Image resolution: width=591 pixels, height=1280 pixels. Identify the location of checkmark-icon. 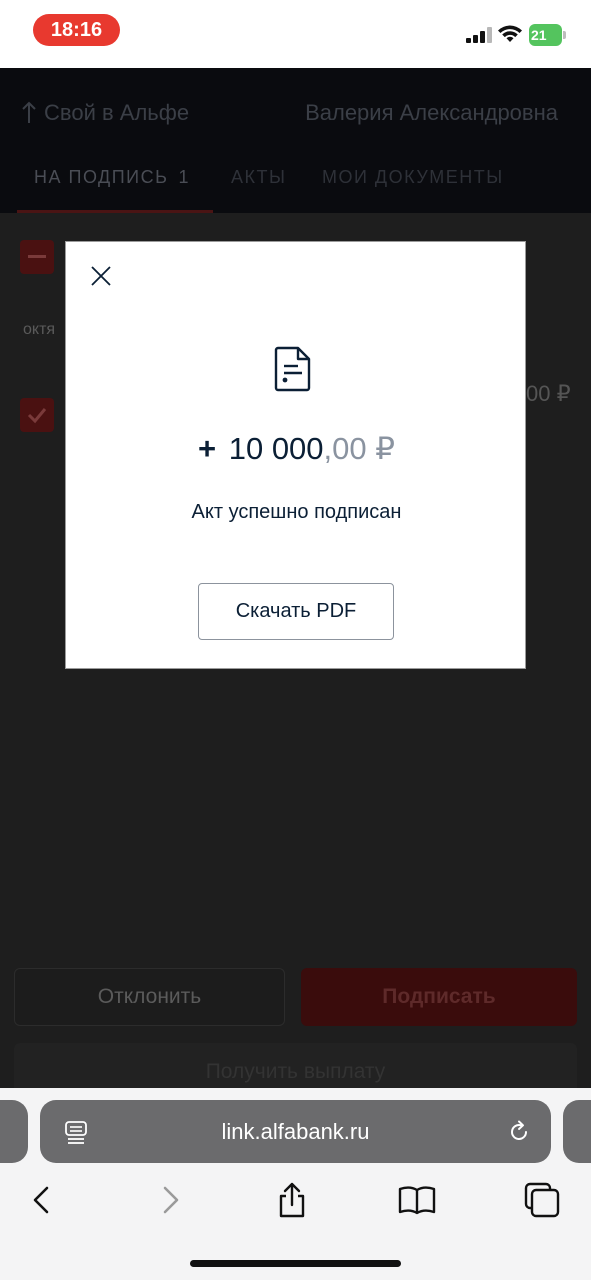
(37, 416).